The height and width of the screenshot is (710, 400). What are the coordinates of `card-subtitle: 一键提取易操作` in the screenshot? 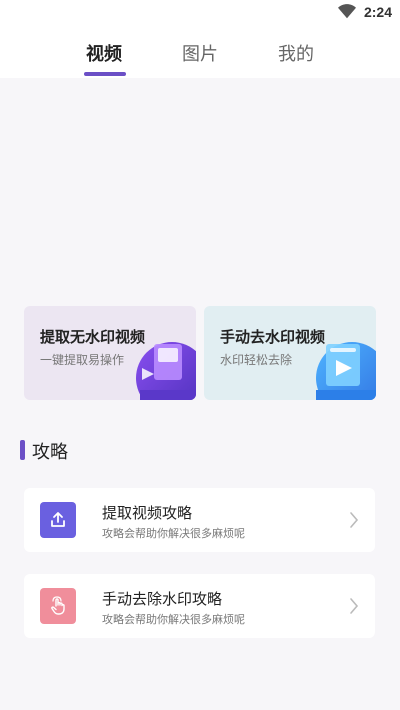 It's located at (82, 360).